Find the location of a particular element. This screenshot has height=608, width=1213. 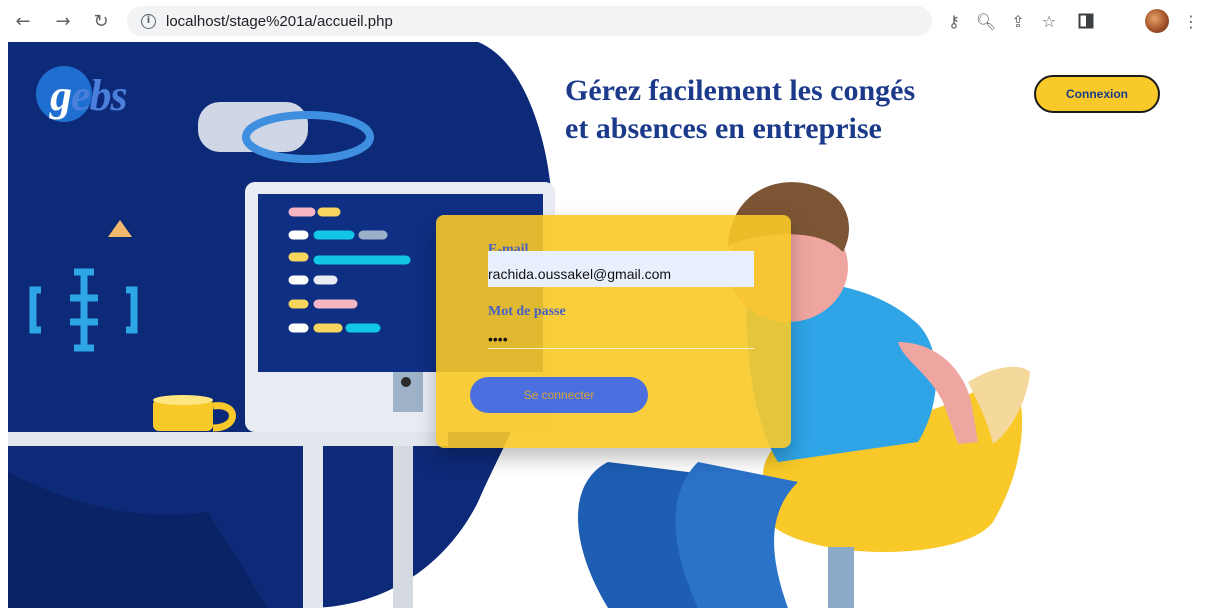

menu-dots-icon: ⋮ is located at coordinates (1191, 21).